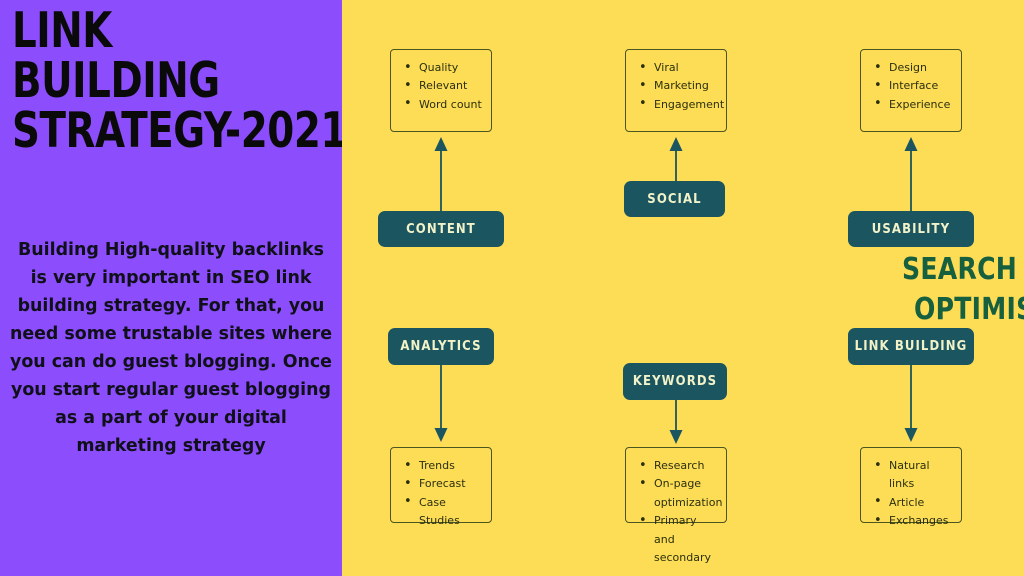 This screenshot has width=1024, height=576. I want to click on headline-line-2: BUILDING, so click(116, 80).